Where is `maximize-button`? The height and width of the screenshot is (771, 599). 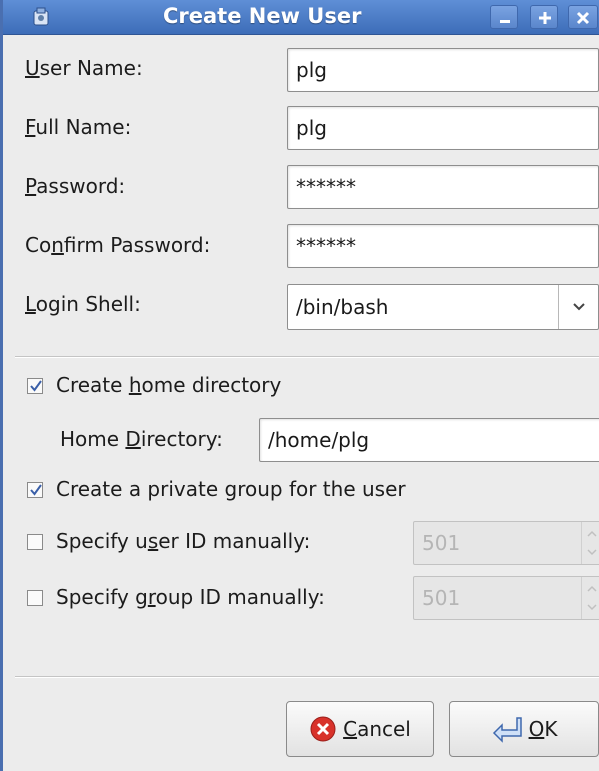 maximize-button is located at coordinates (544, 17).